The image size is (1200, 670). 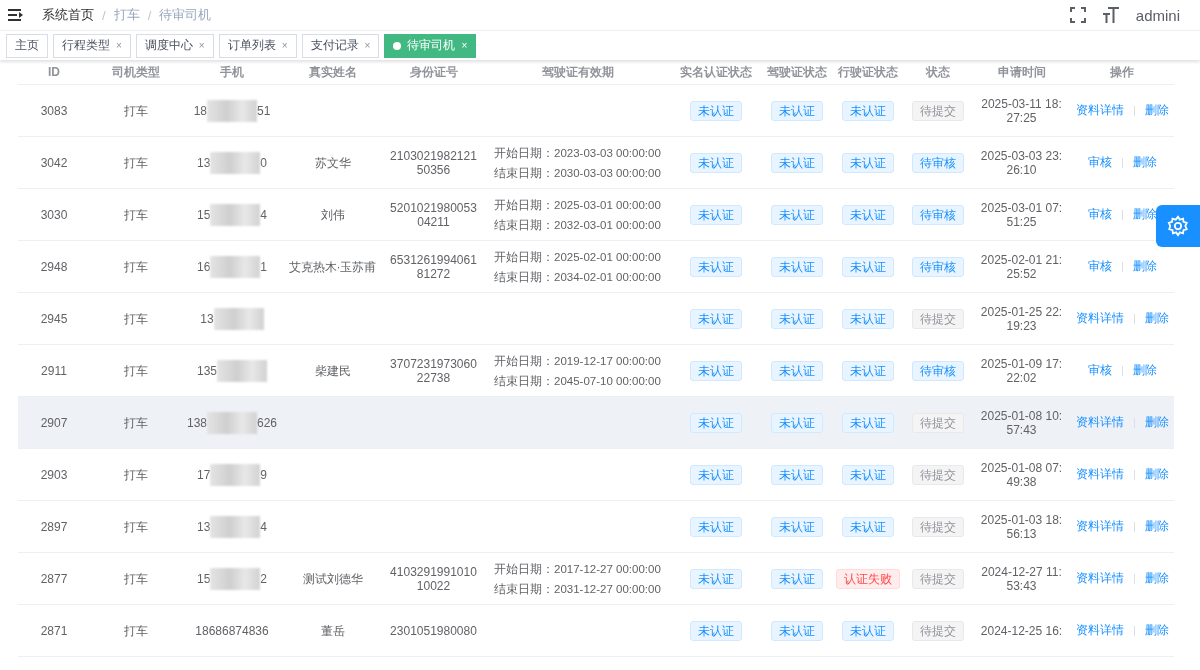 I want to click on settings-button, so click(x=1178, y=226).